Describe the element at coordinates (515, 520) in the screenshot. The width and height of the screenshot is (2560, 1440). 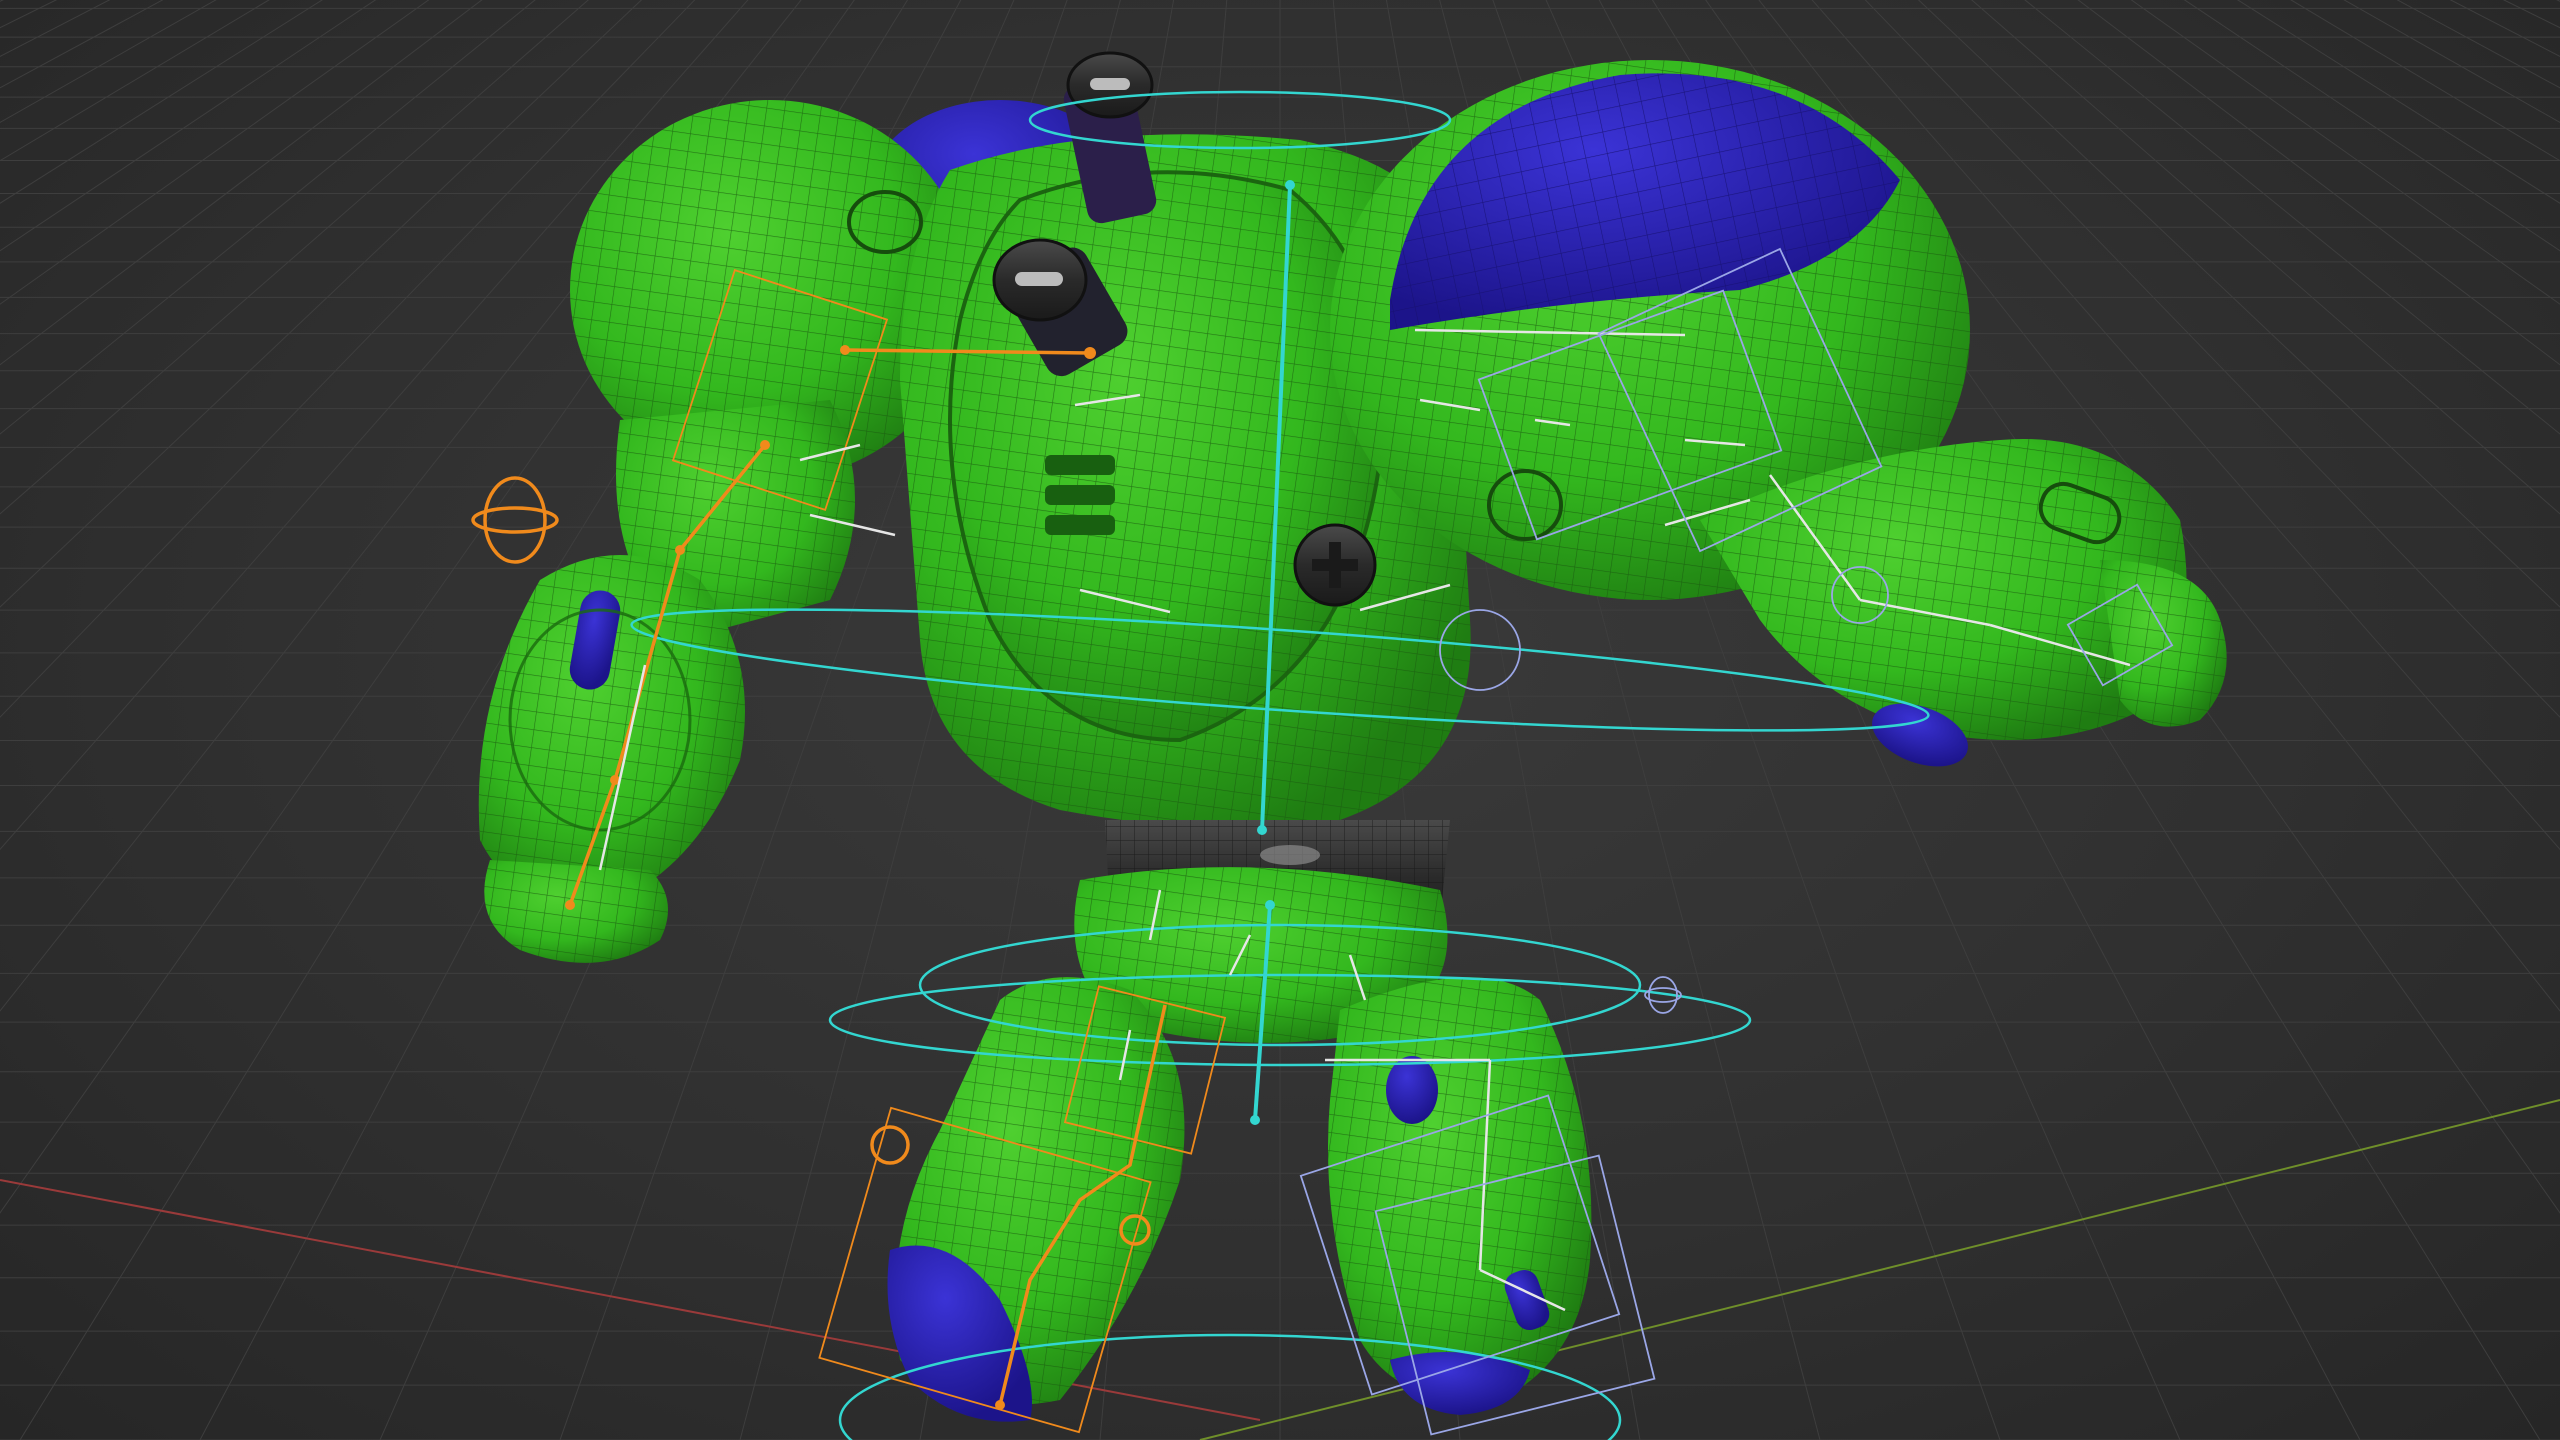
I see `left-elbow-pole-target` at that location.